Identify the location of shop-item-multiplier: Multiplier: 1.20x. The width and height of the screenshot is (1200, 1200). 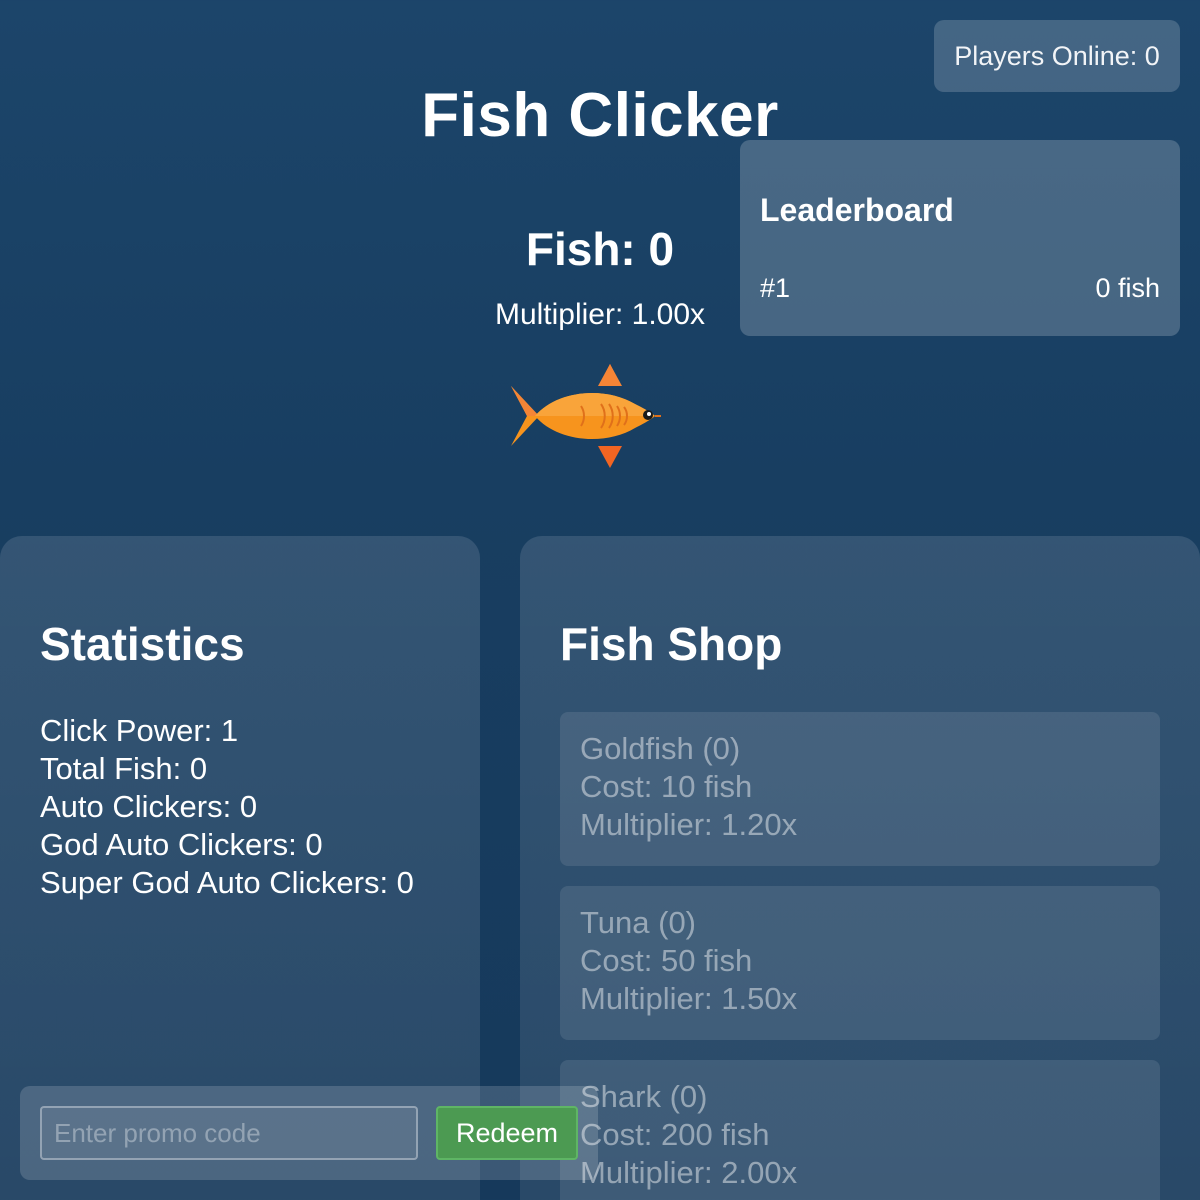
(689, 824).